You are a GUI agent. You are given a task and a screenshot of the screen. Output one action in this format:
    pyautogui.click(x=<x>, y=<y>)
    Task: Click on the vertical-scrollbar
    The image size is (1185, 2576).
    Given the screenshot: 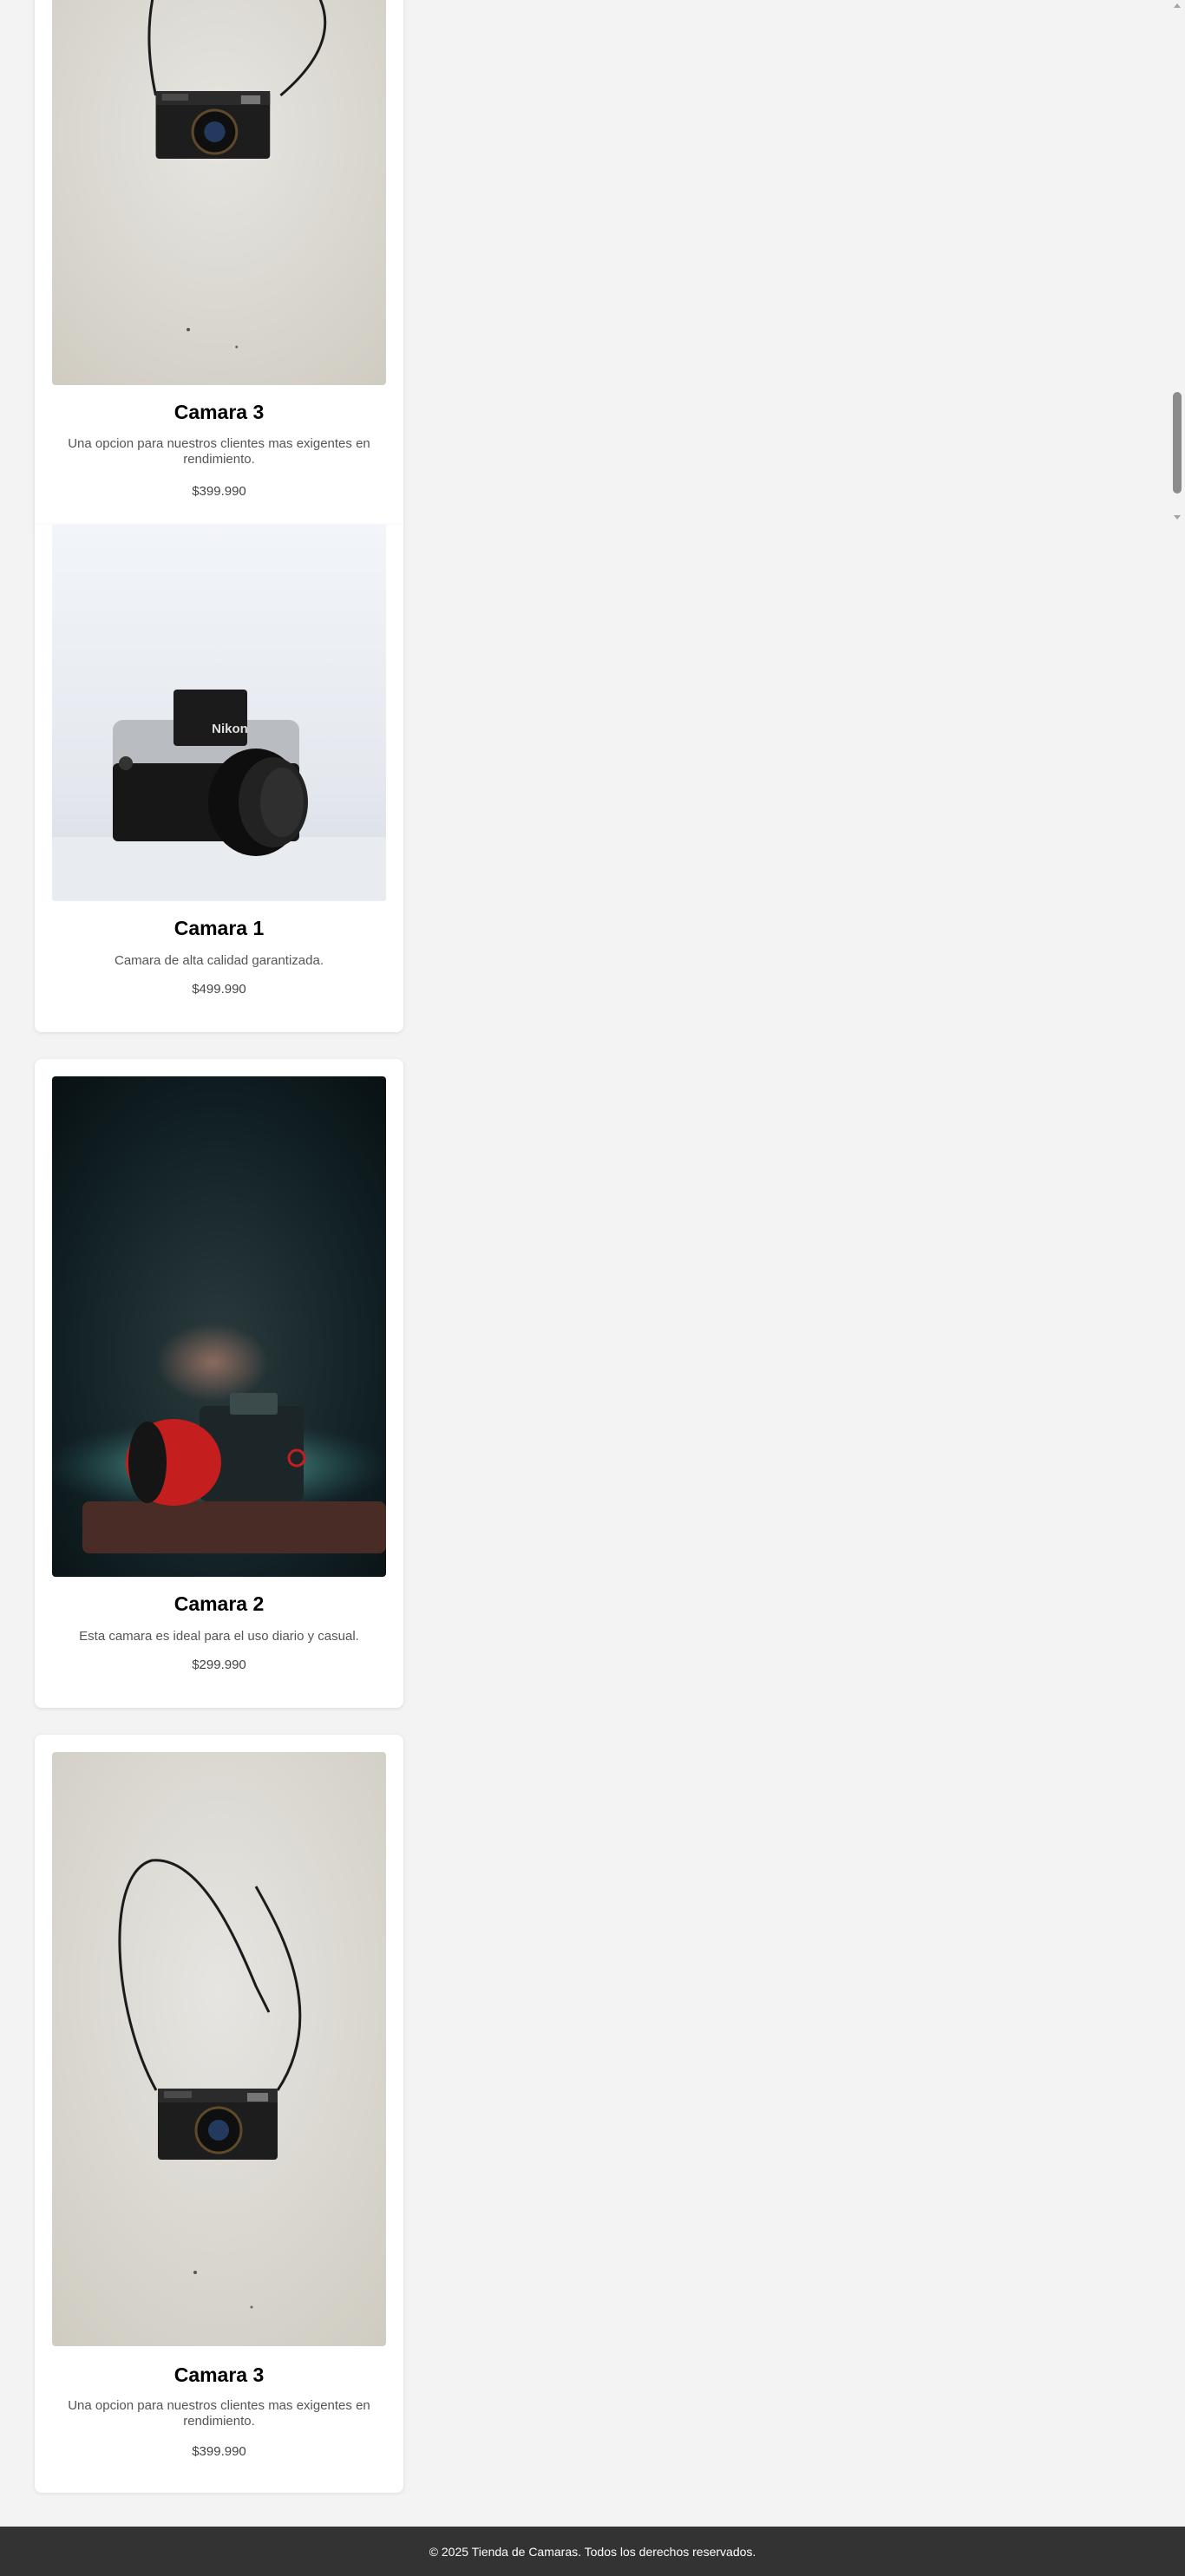 What is the action you would take?
    pyautogui.click(x=1177, y=262)
    